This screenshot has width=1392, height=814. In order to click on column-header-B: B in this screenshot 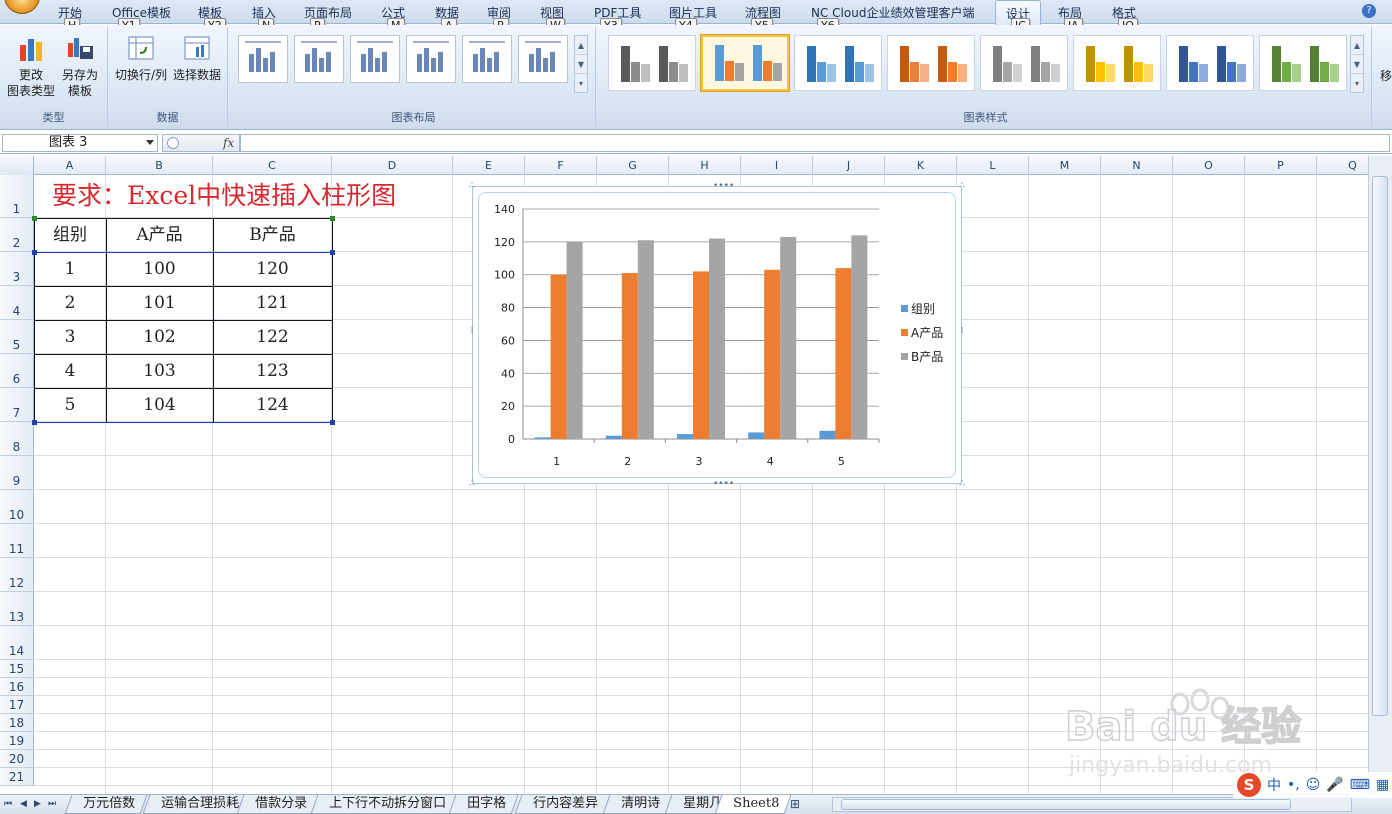, I will do `click(159, 165)`.